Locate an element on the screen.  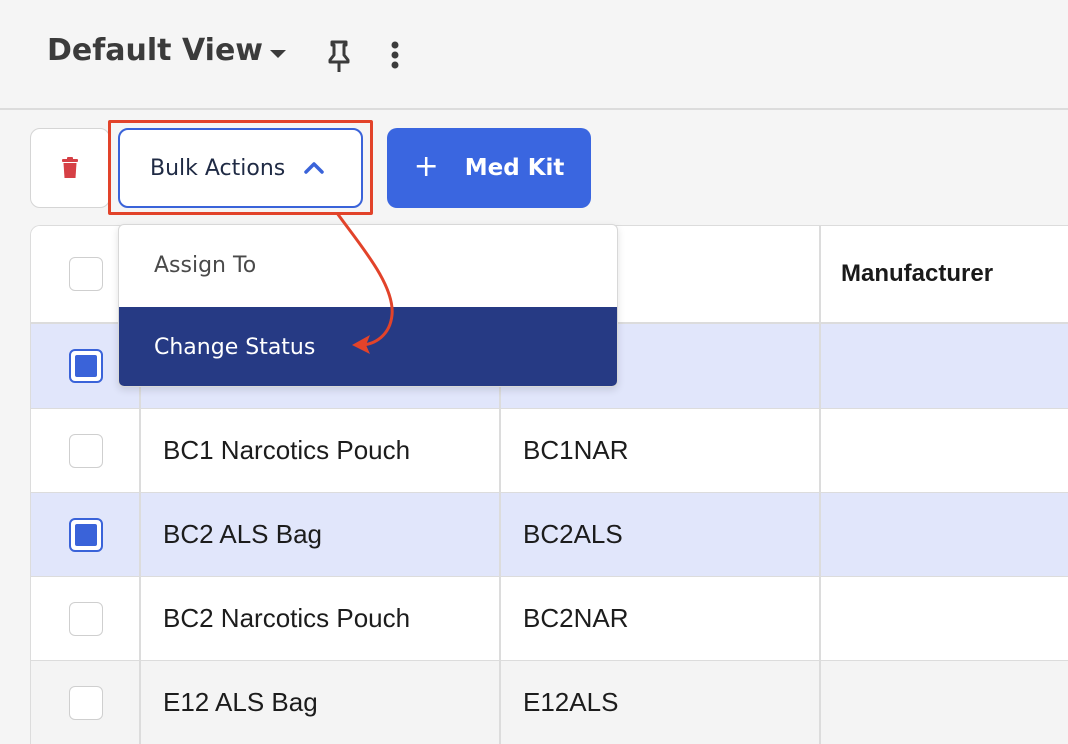
code-cell: E12ALS is located at coordinates (571, 702).